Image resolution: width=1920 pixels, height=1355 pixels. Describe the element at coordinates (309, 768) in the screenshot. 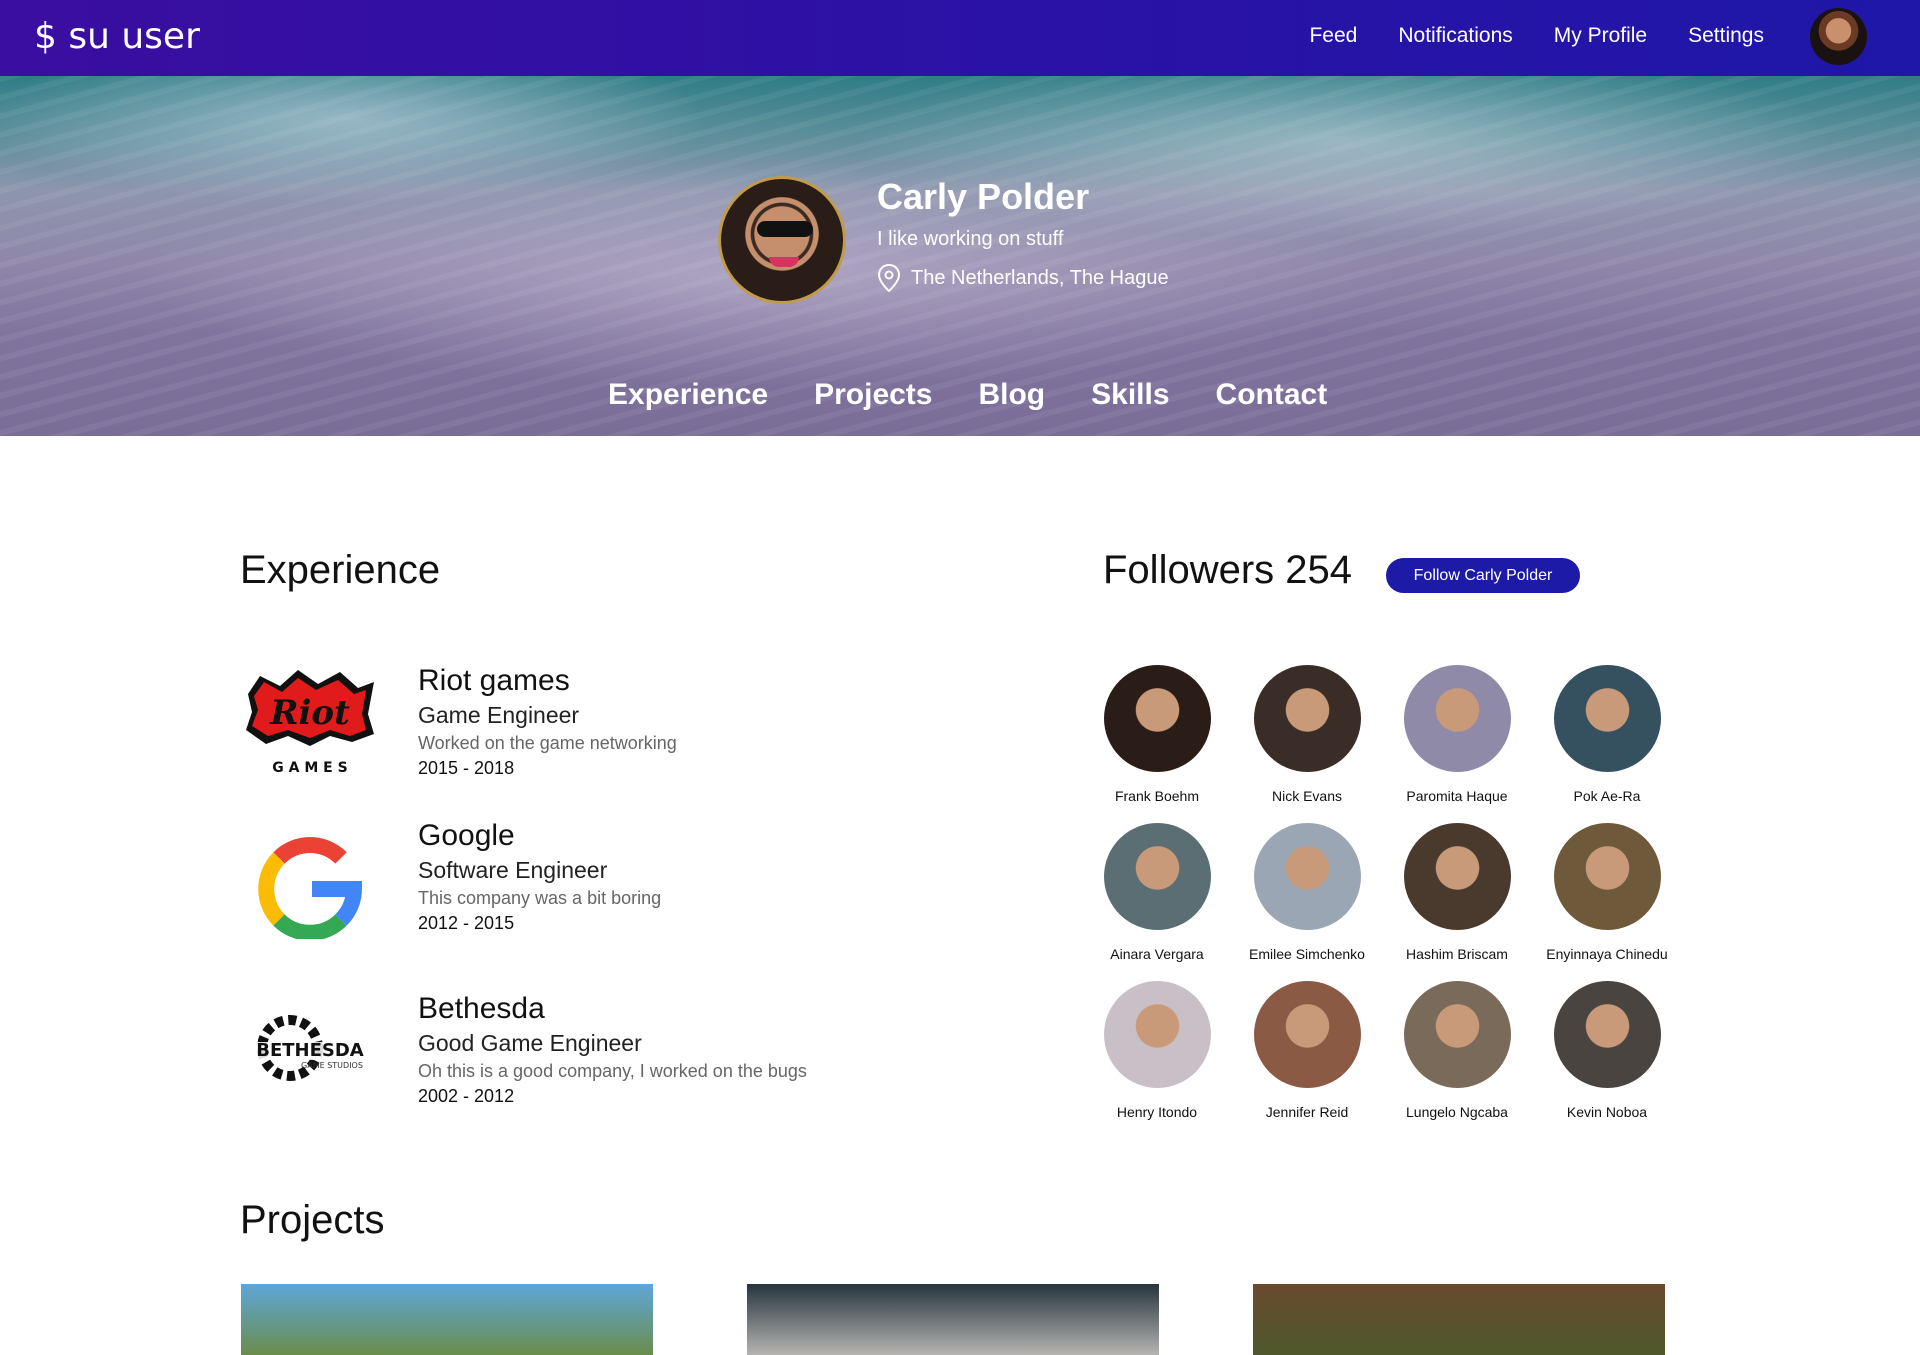

I see `svg-text: G A M E S` at that location.